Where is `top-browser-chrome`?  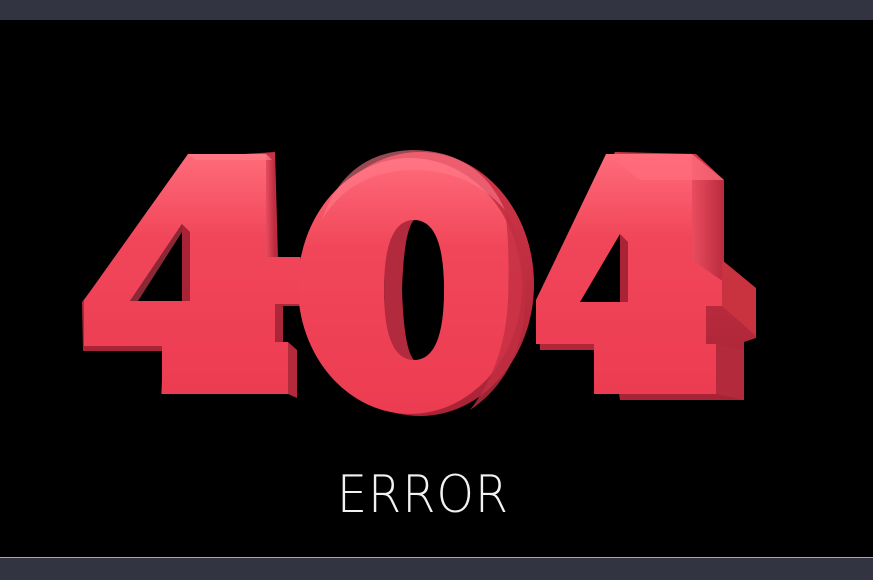 top-browser-chrome is located at coordinates (436, 10).